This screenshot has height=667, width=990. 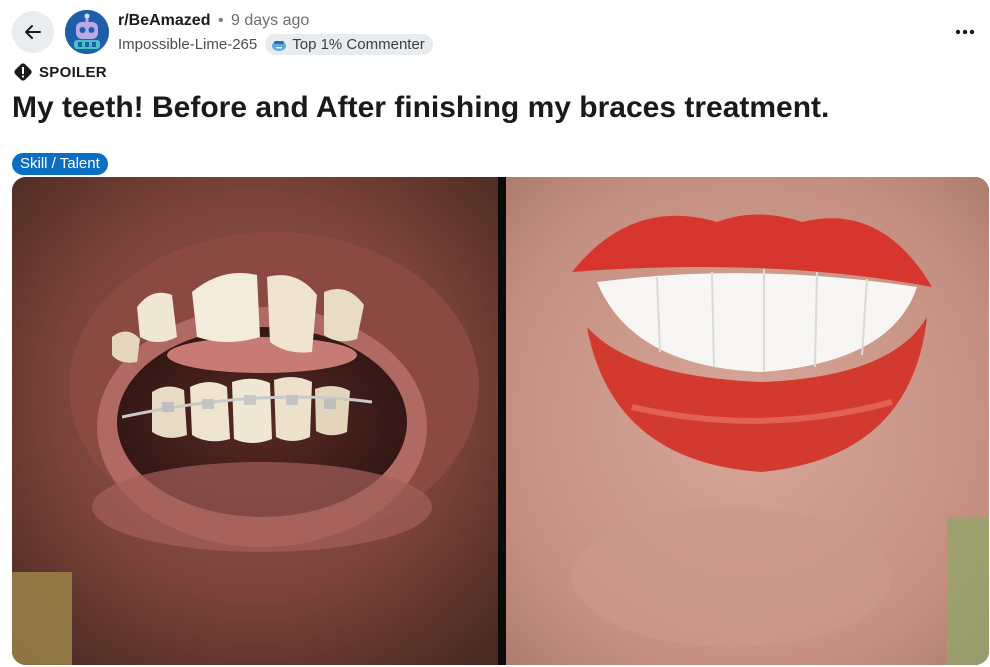 What do you see at coordinates (358, 44) in the screenshot?
I see `author-flair-label: Top 1% Commenter` at bounding box center [358, 44].